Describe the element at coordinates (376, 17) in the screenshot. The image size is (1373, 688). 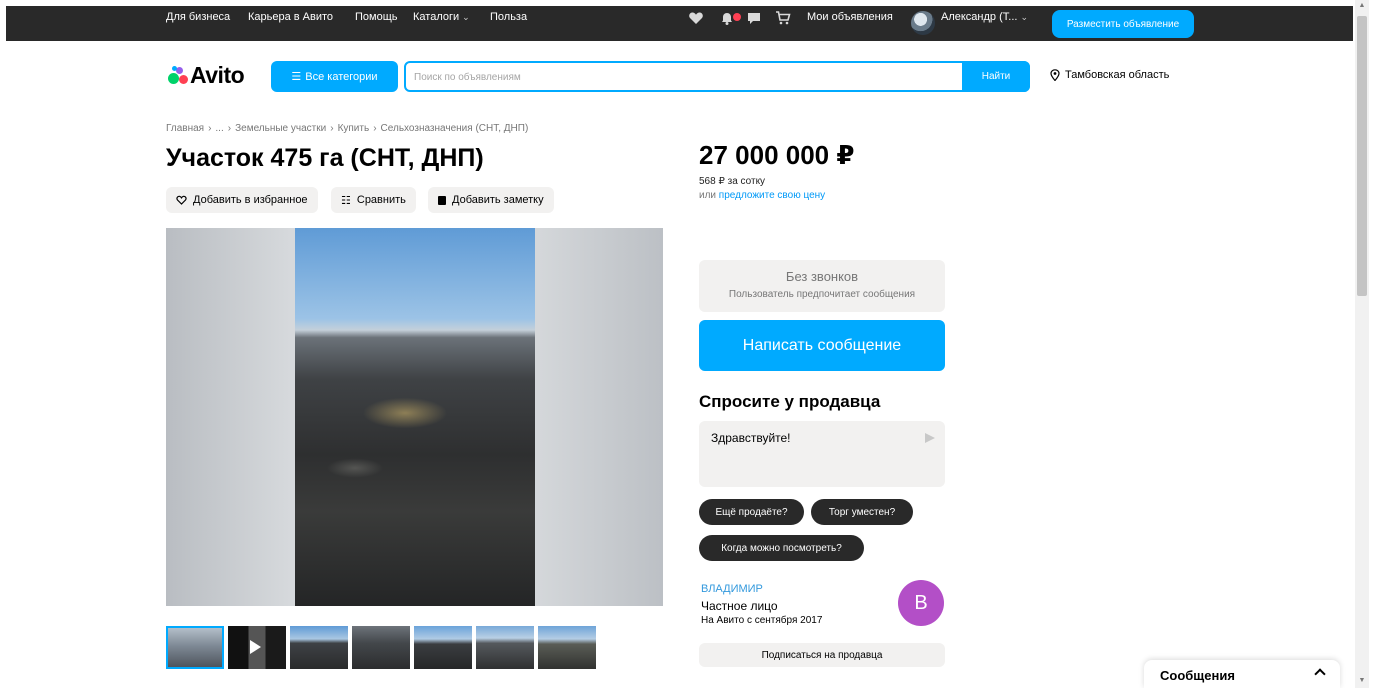
I see `top-link-help: Помощь` at that location.